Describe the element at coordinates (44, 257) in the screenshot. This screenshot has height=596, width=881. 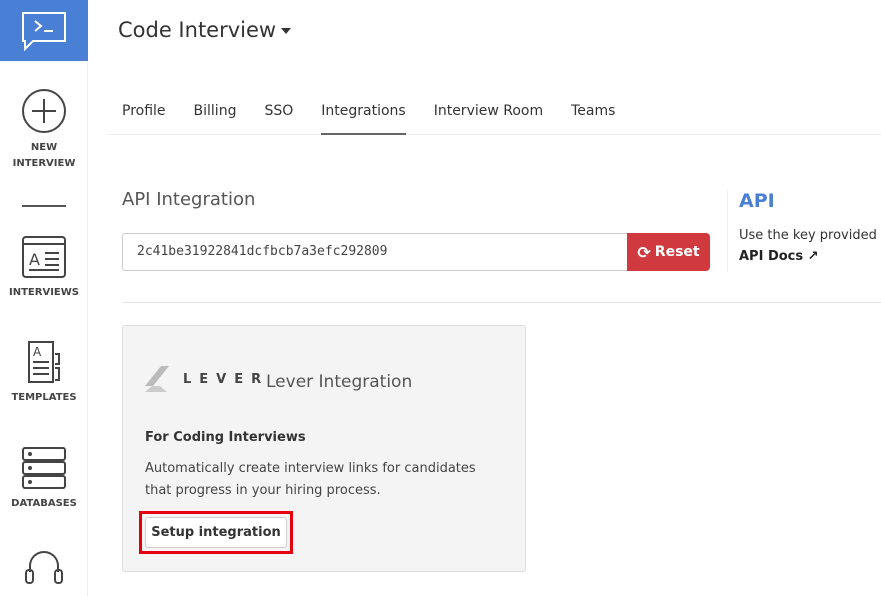
I see `interviews-icon: A` at that location.